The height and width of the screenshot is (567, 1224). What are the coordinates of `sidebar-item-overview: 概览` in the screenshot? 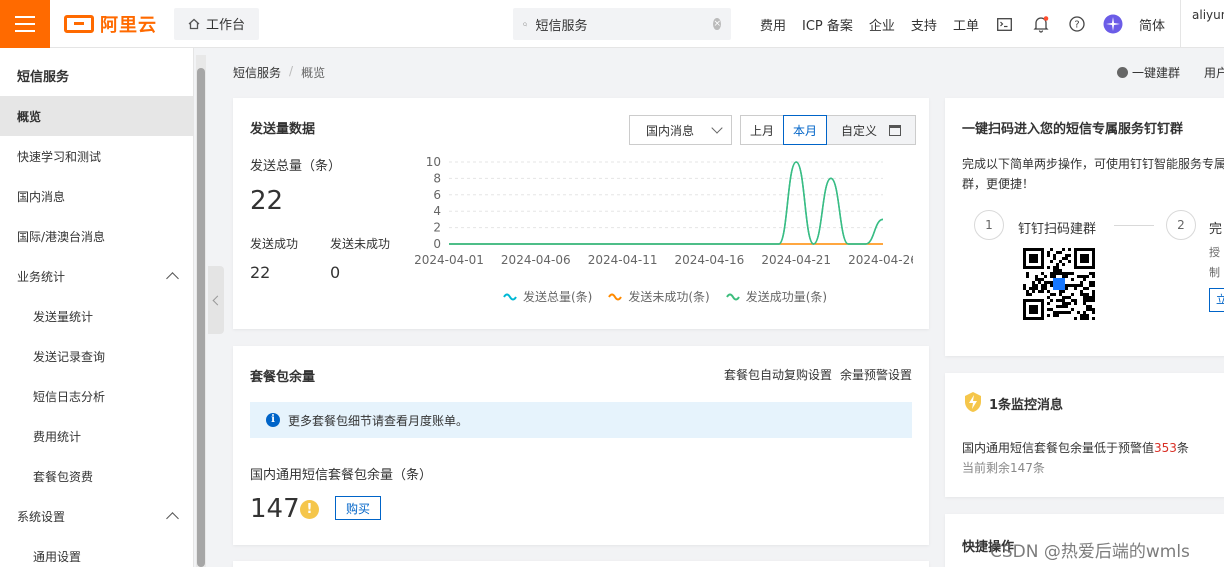 It's located at (96, 116).